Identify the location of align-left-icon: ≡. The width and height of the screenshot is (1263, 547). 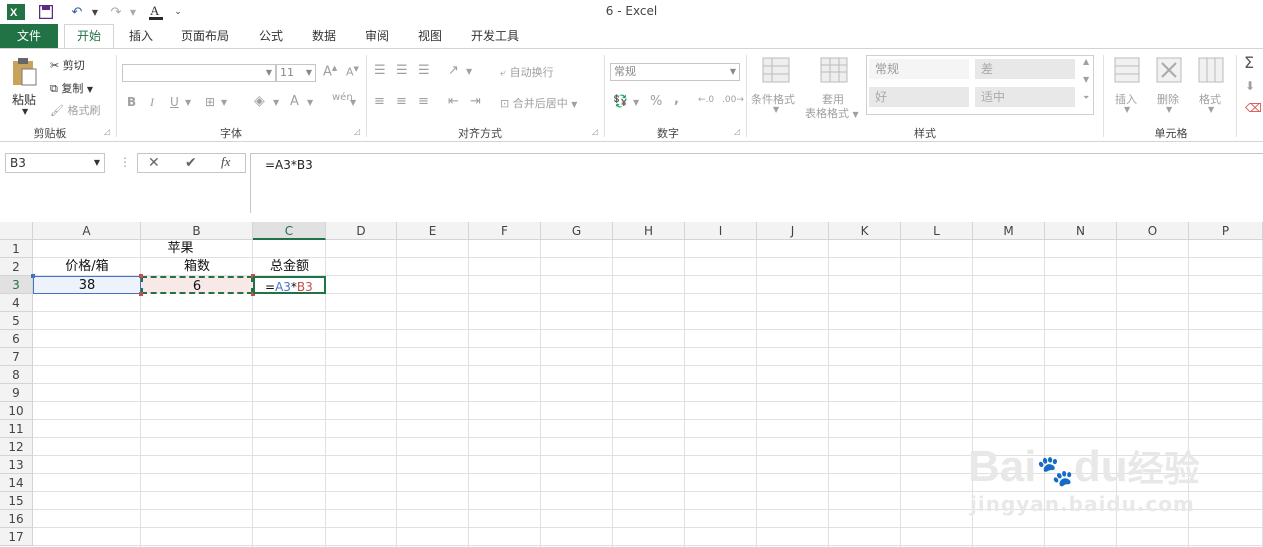
(379, 101).